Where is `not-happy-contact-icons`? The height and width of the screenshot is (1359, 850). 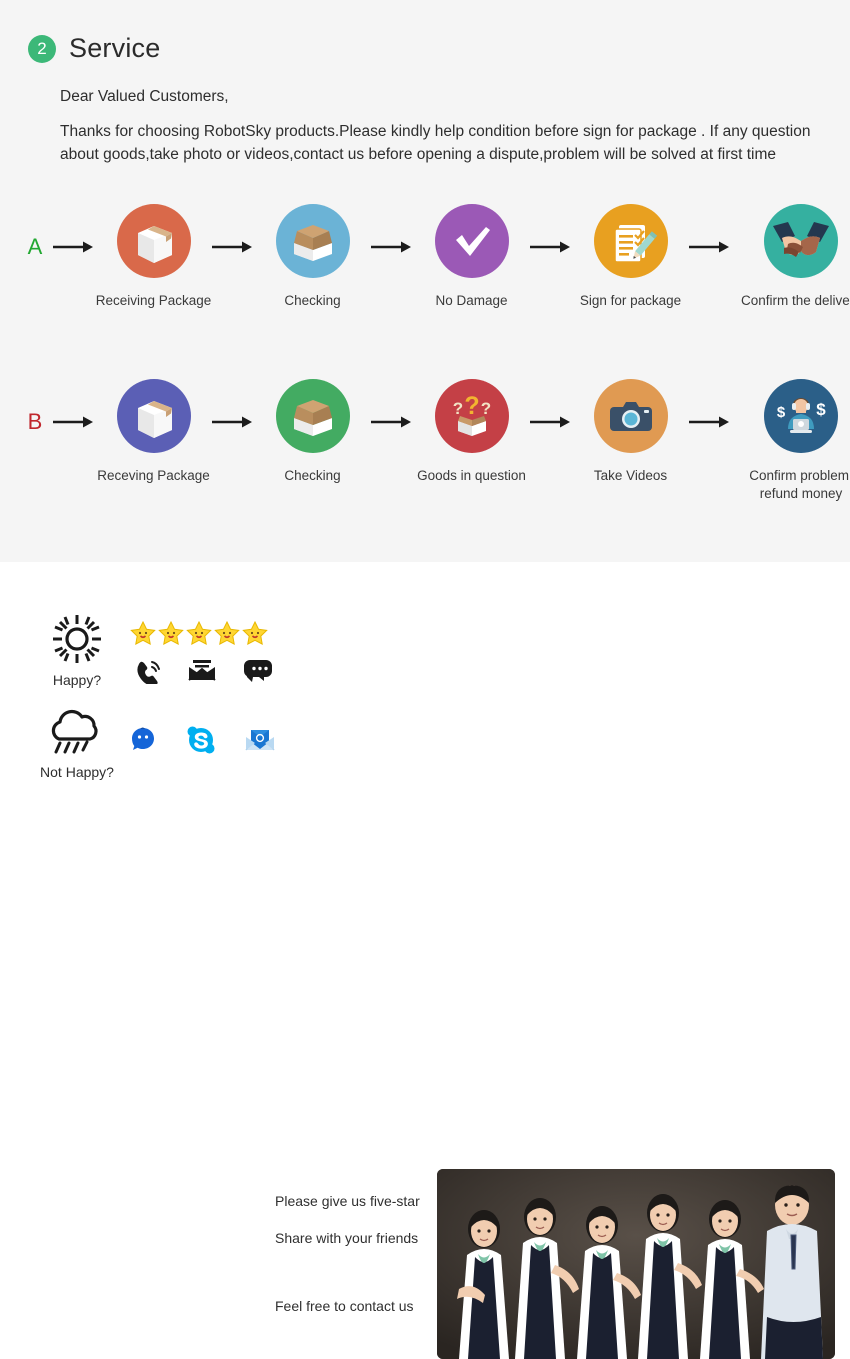
not-happy-contact-icons is located at coordinates (202, 742).